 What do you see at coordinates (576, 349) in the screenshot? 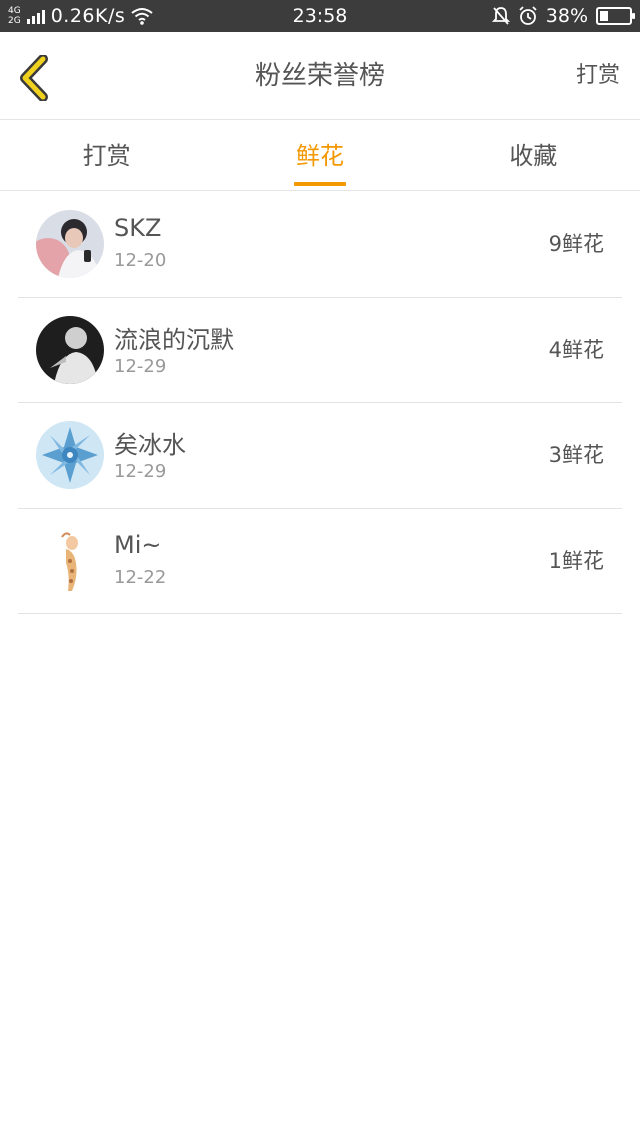
I see `flower-count: 4鲜花` at bounding box center [576, 349].